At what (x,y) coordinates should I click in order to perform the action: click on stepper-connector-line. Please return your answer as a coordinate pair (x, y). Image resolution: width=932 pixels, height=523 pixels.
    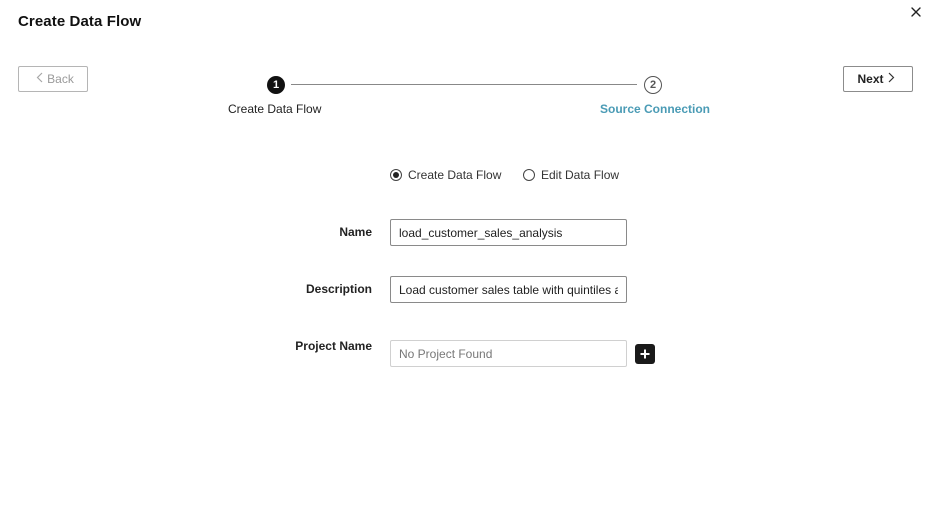
    Looking at the image, I should click on (464, 84).